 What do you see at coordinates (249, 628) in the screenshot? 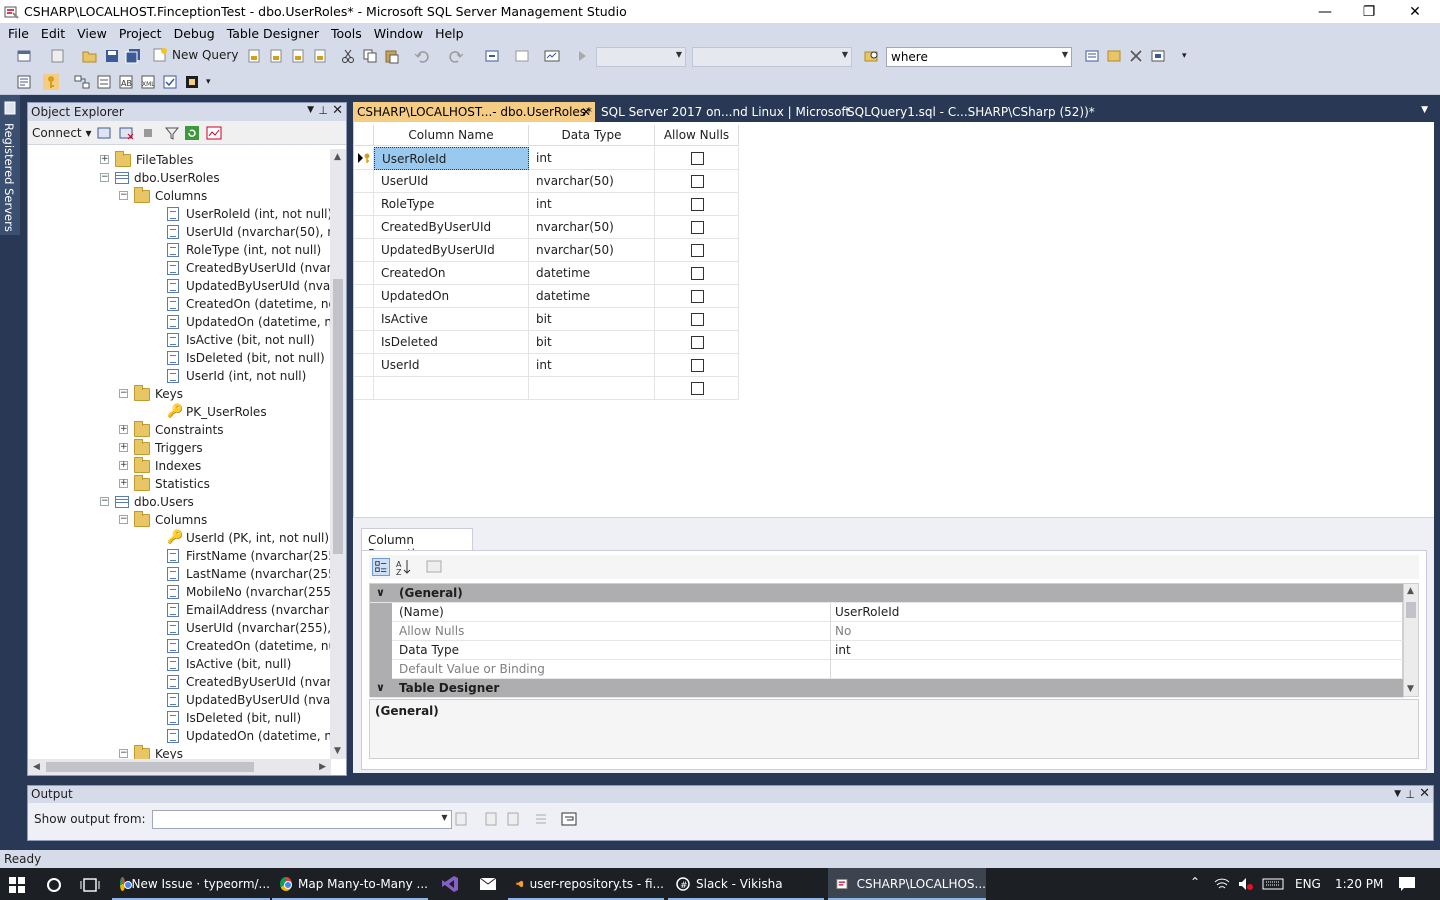
I see `tree-node: UserUId (nvarchar(255), not` at bounding box center [249, 628].